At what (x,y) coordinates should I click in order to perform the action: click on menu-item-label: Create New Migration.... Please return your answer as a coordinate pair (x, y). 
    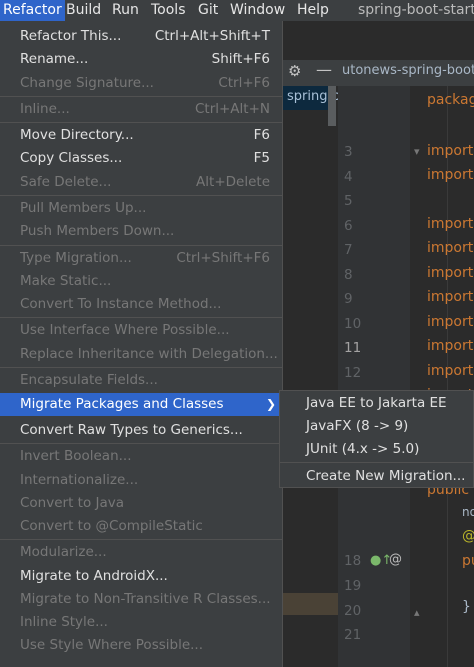
    Looking at the image, I should click on (386, 476).